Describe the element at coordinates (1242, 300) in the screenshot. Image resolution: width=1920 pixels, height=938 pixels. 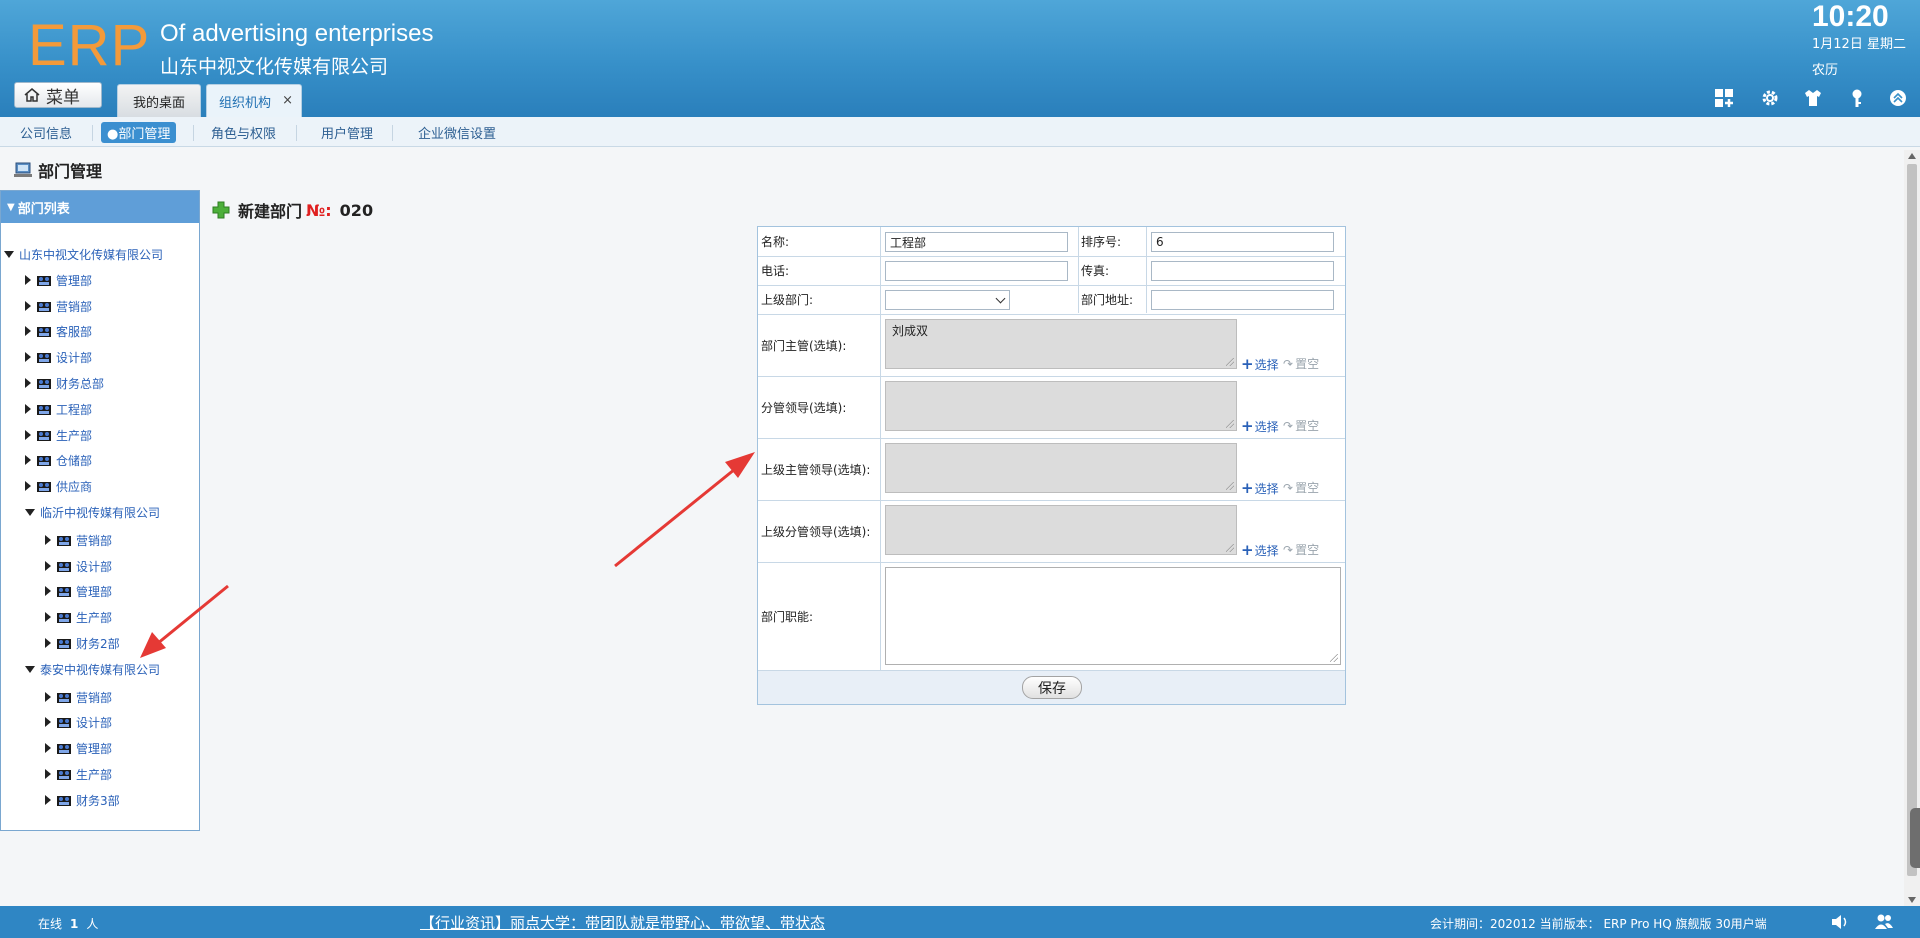
I see `address-field` at that location.